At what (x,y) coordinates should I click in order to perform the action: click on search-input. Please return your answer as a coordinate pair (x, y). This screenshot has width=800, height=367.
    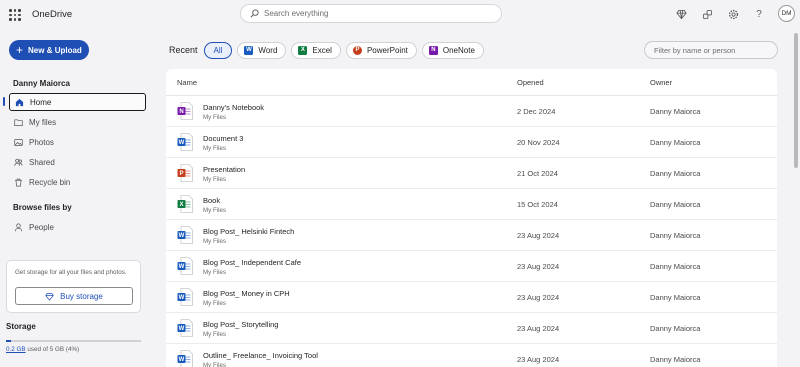
    Looking at the image, I should click on (374, 13).